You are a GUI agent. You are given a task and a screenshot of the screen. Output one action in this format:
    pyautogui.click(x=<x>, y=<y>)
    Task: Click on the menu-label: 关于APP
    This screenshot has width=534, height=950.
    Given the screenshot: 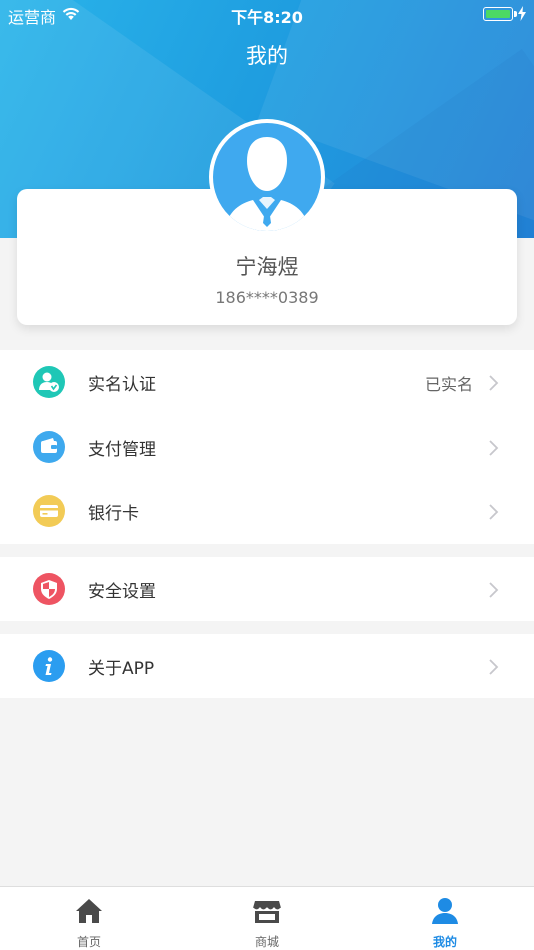 What is the action you would take?
    pyautogui.click(x=121, y=669)
    